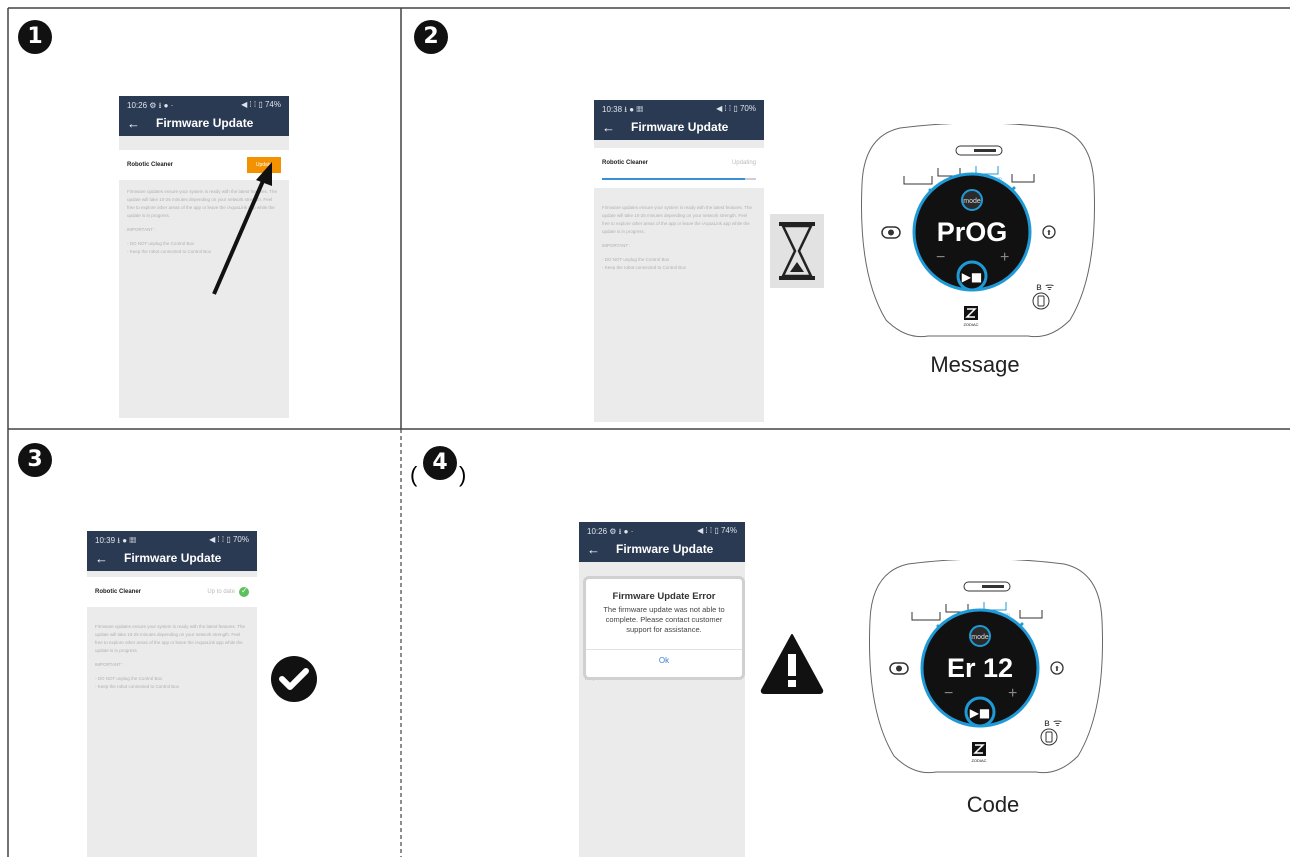 The height and width of the screenshot is (857, 1290). What do you see at coordinates (242, 228) in the screenshot?
I see `arrow-pointer-icon` at bounding box center [242, 228].